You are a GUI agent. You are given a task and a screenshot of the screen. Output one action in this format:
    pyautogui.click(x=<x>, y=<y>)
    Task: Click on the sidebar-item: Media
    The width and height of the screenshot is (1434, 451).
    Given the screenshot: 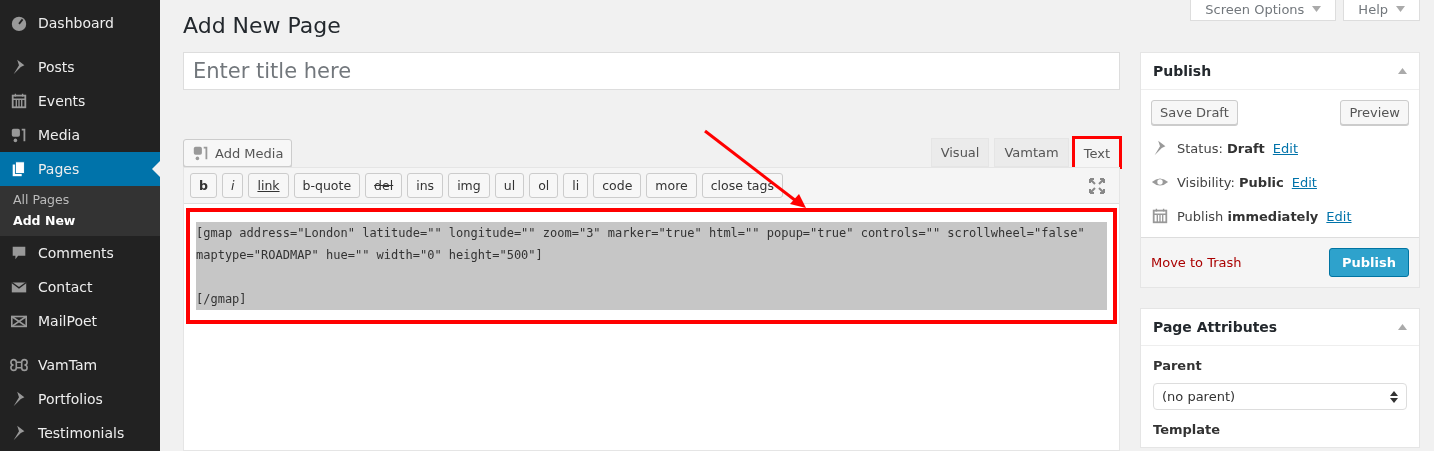 What is the action you would take?
    pyautogui.click(x=80, y=135)
    